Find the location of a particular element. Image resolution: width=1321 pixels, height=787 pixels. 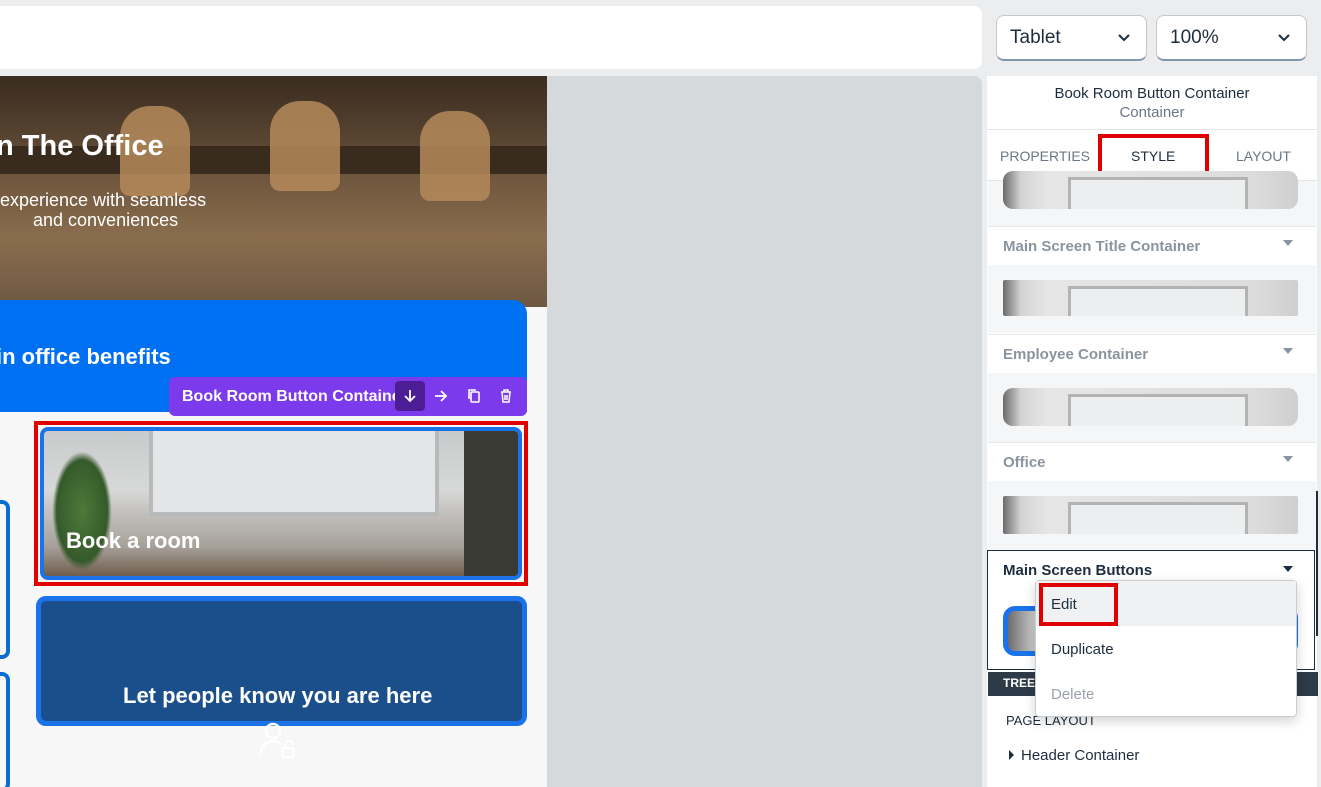

arrow-right-icon is located at coordinates (441, 396).